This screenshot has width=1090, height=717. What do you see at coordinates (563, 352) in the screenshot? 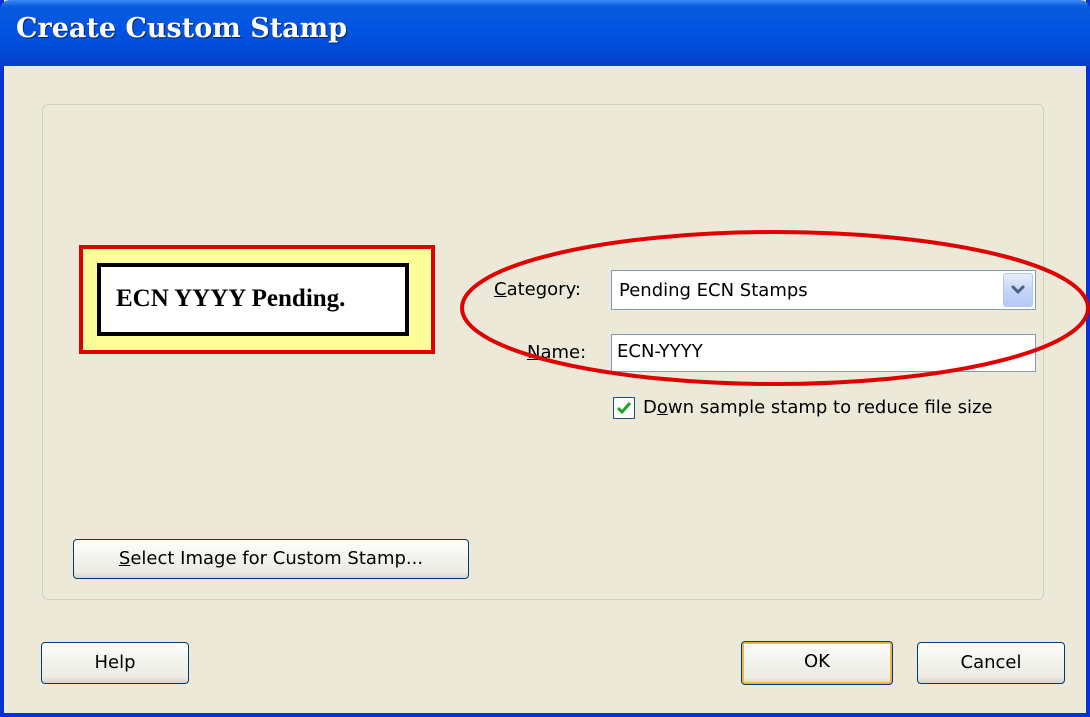
I see `name-label-text: ame:` at bounding box center [563, 352].